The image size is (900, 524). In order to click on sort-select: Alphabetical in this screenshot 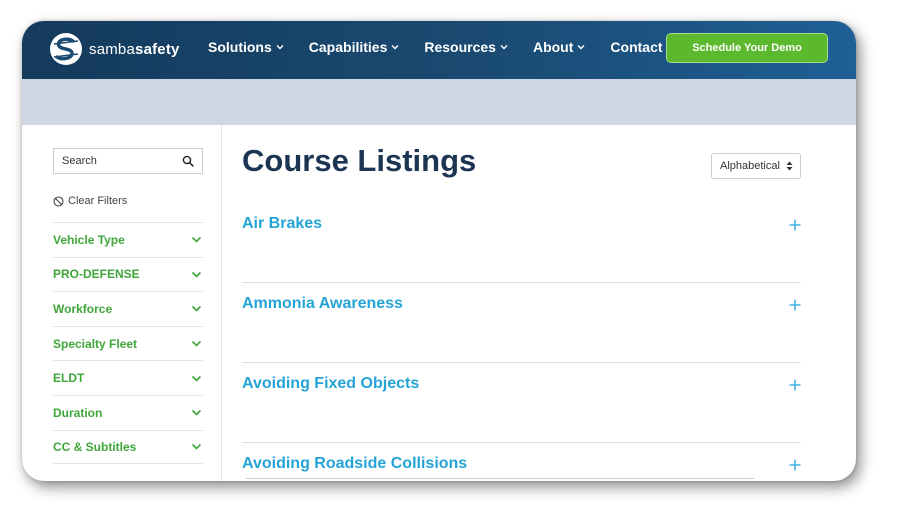, I will do `click(756, 166)`.